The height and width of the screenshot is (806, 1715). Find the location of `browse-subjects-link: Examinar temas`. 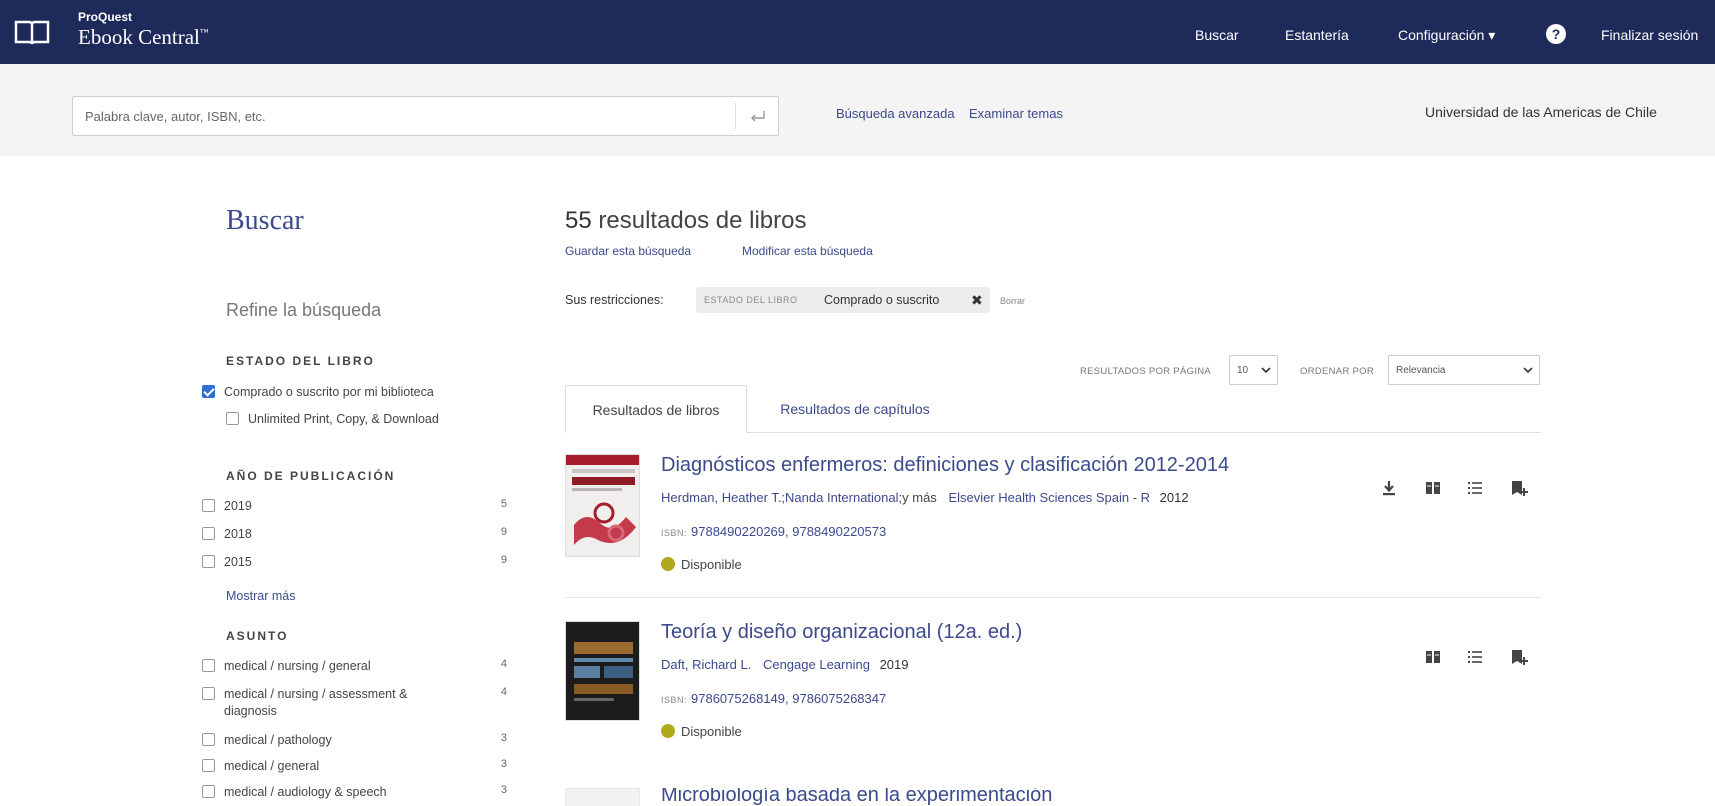

browse-subjects-link: Examinar temas is located at coordinates (1016, 113).